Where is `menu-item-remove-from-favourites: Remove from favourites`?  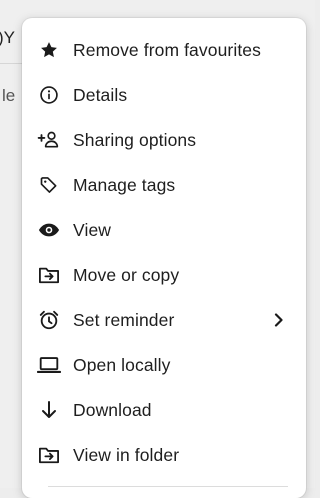
menu-item-remove-from-favourites: Remove from favourites is located at coordinates (164, 50).